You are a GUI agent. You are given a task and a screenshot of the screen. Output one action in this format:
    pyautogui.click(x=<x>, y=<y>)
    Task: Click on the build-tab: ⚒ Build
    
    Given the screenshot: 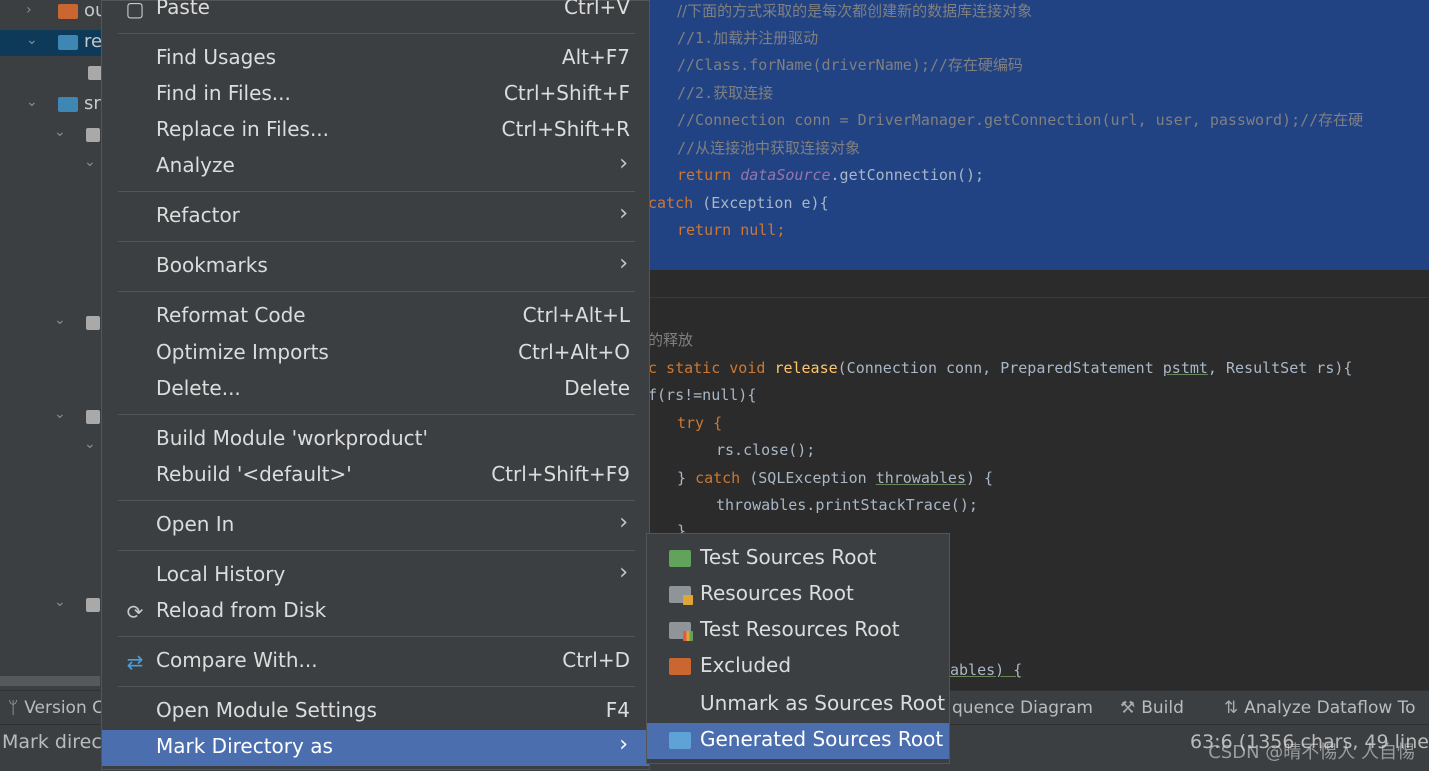 What is the action you would take?
    pyautogui.click(x=1152, y=708)
    